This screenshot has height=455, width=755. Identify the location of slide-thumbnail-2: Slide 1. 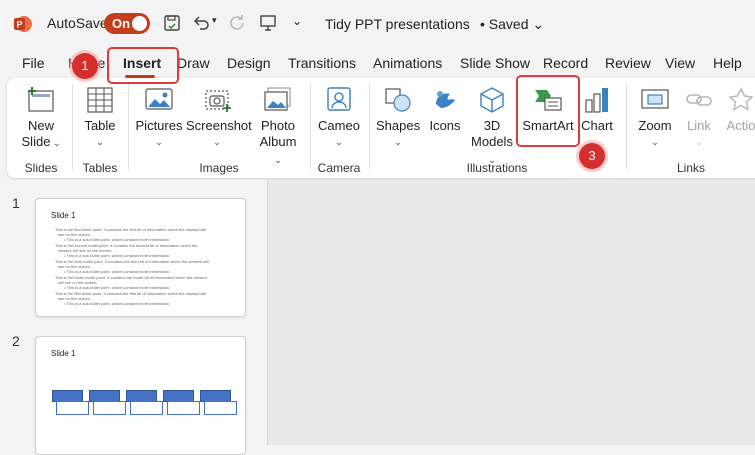
(140, 395).